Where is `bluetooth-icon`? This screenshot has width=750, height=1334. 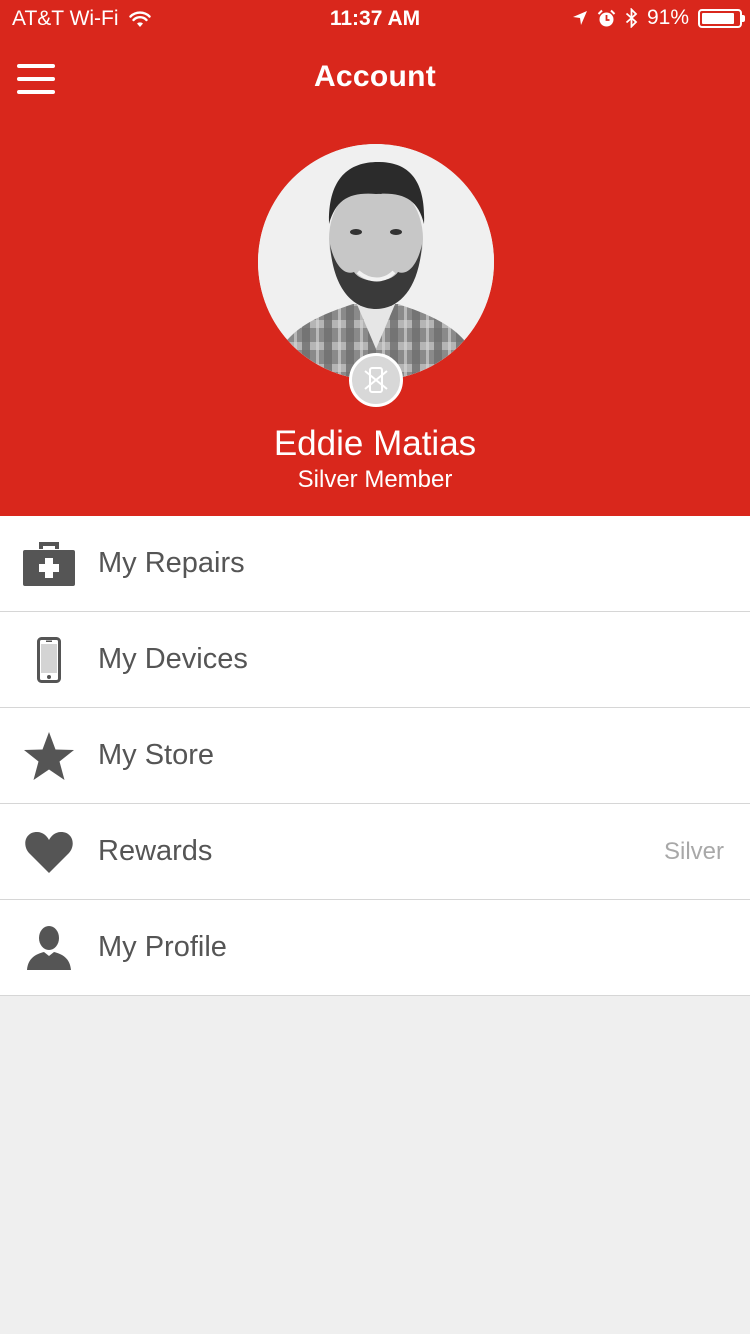 bluetooth-icon is located at coordinates (631, 18).